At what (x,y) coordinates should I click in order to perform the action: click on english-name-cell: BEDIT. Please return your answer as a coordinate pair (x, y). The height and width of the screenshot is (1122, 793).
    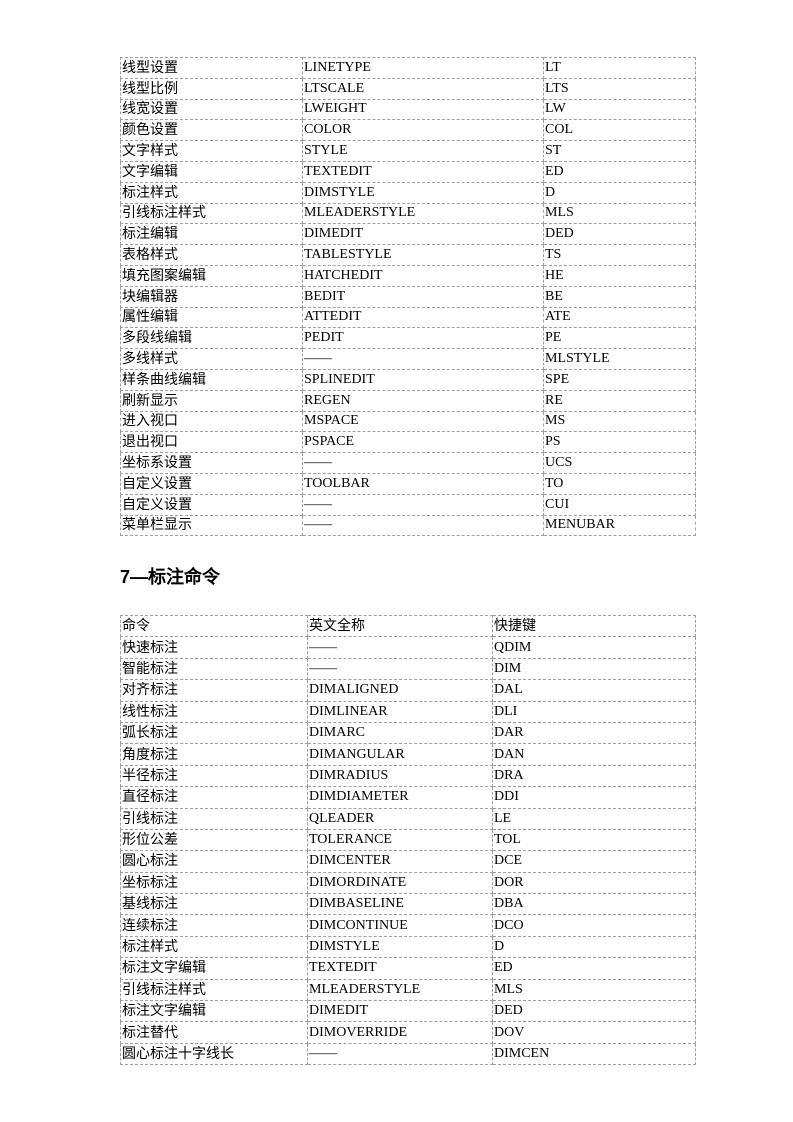
    Looking at the image, I should click on (423, 296).